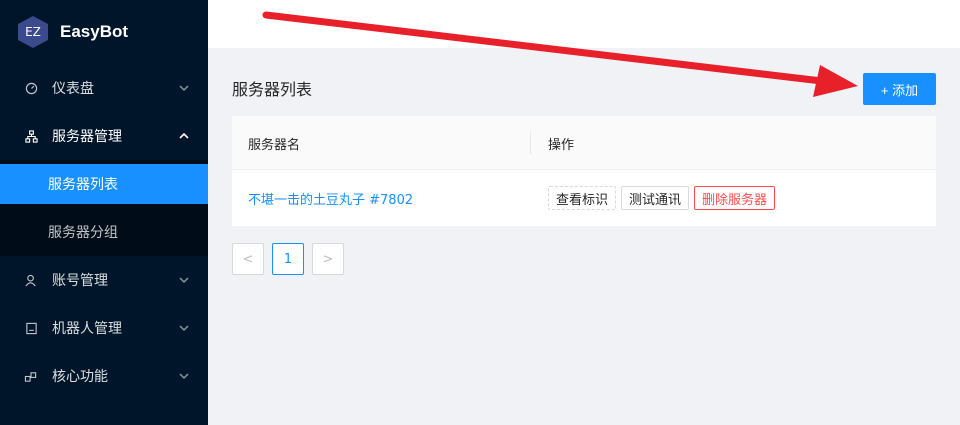  Describe the element at coordinates (328, 259) in the screenshot. I see `pagination-next-button: >` at that location.